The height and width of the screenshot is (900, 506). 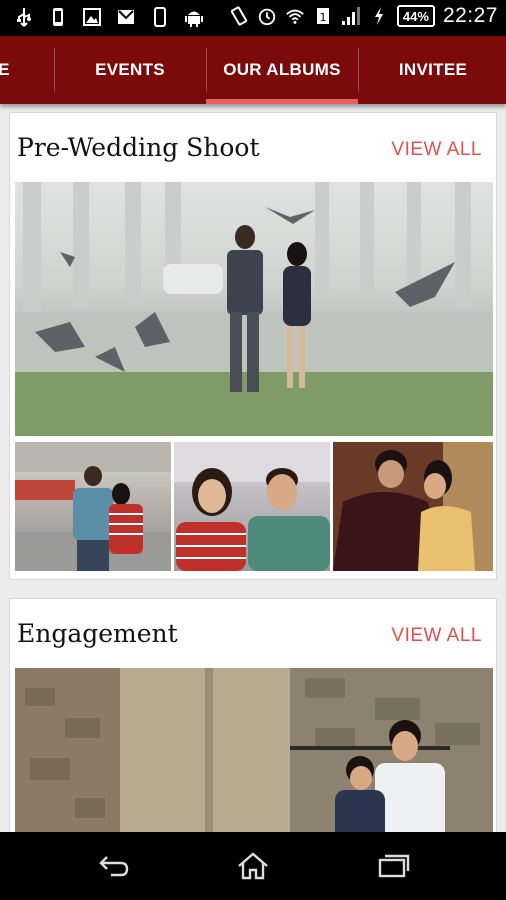 I want to click on charging-icon, so click(x=378, y=16).